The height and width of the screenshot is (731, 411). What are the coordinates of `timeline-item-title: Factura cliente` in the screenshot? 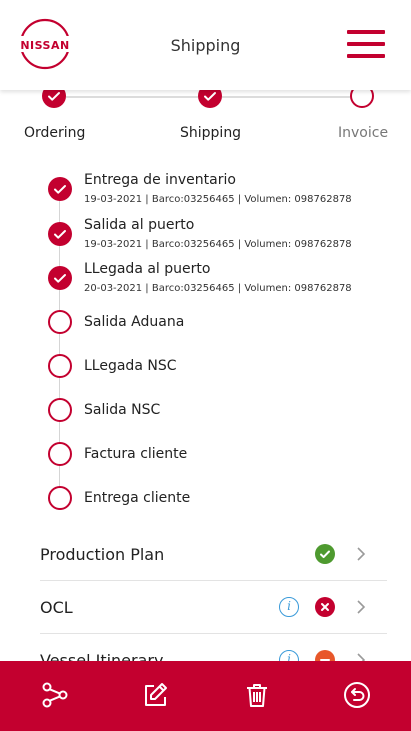 It's located at (136, 454).